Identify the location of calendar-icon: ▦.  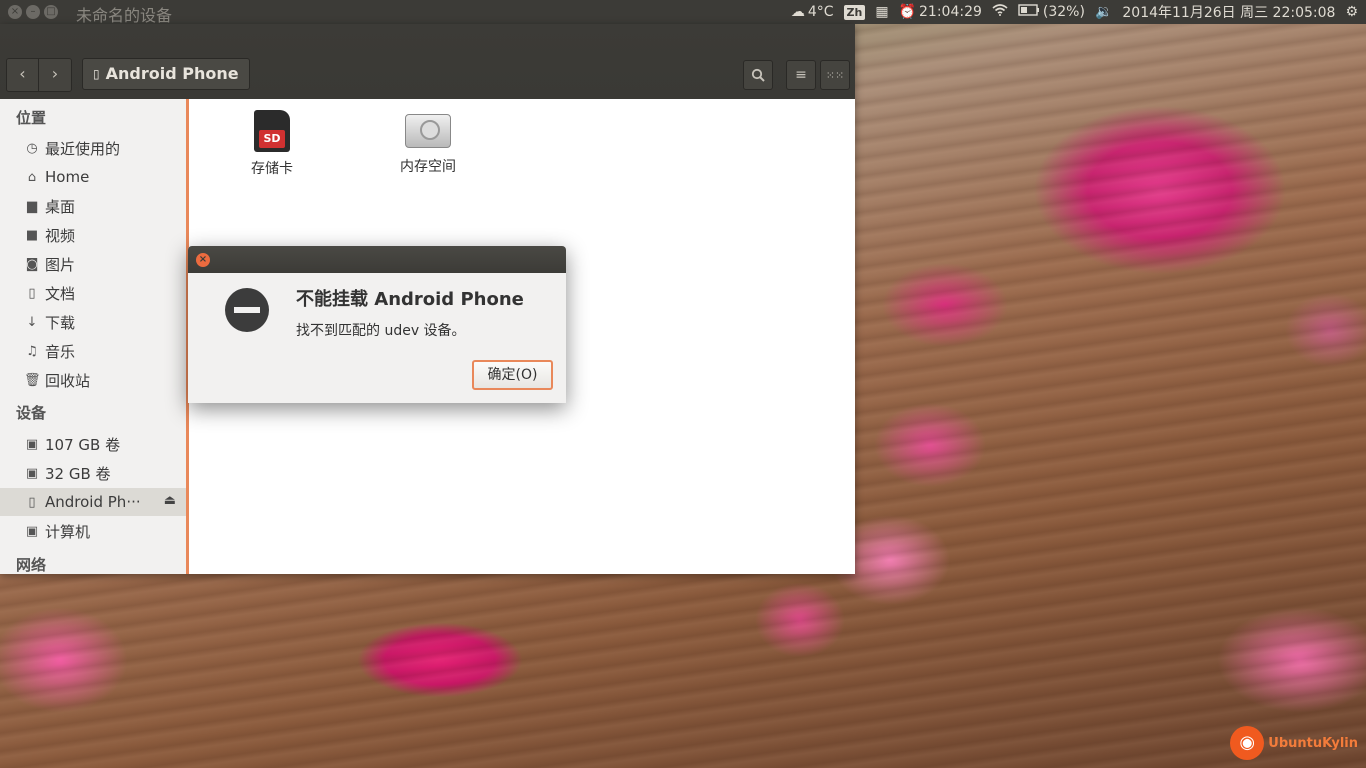
(882, 12).